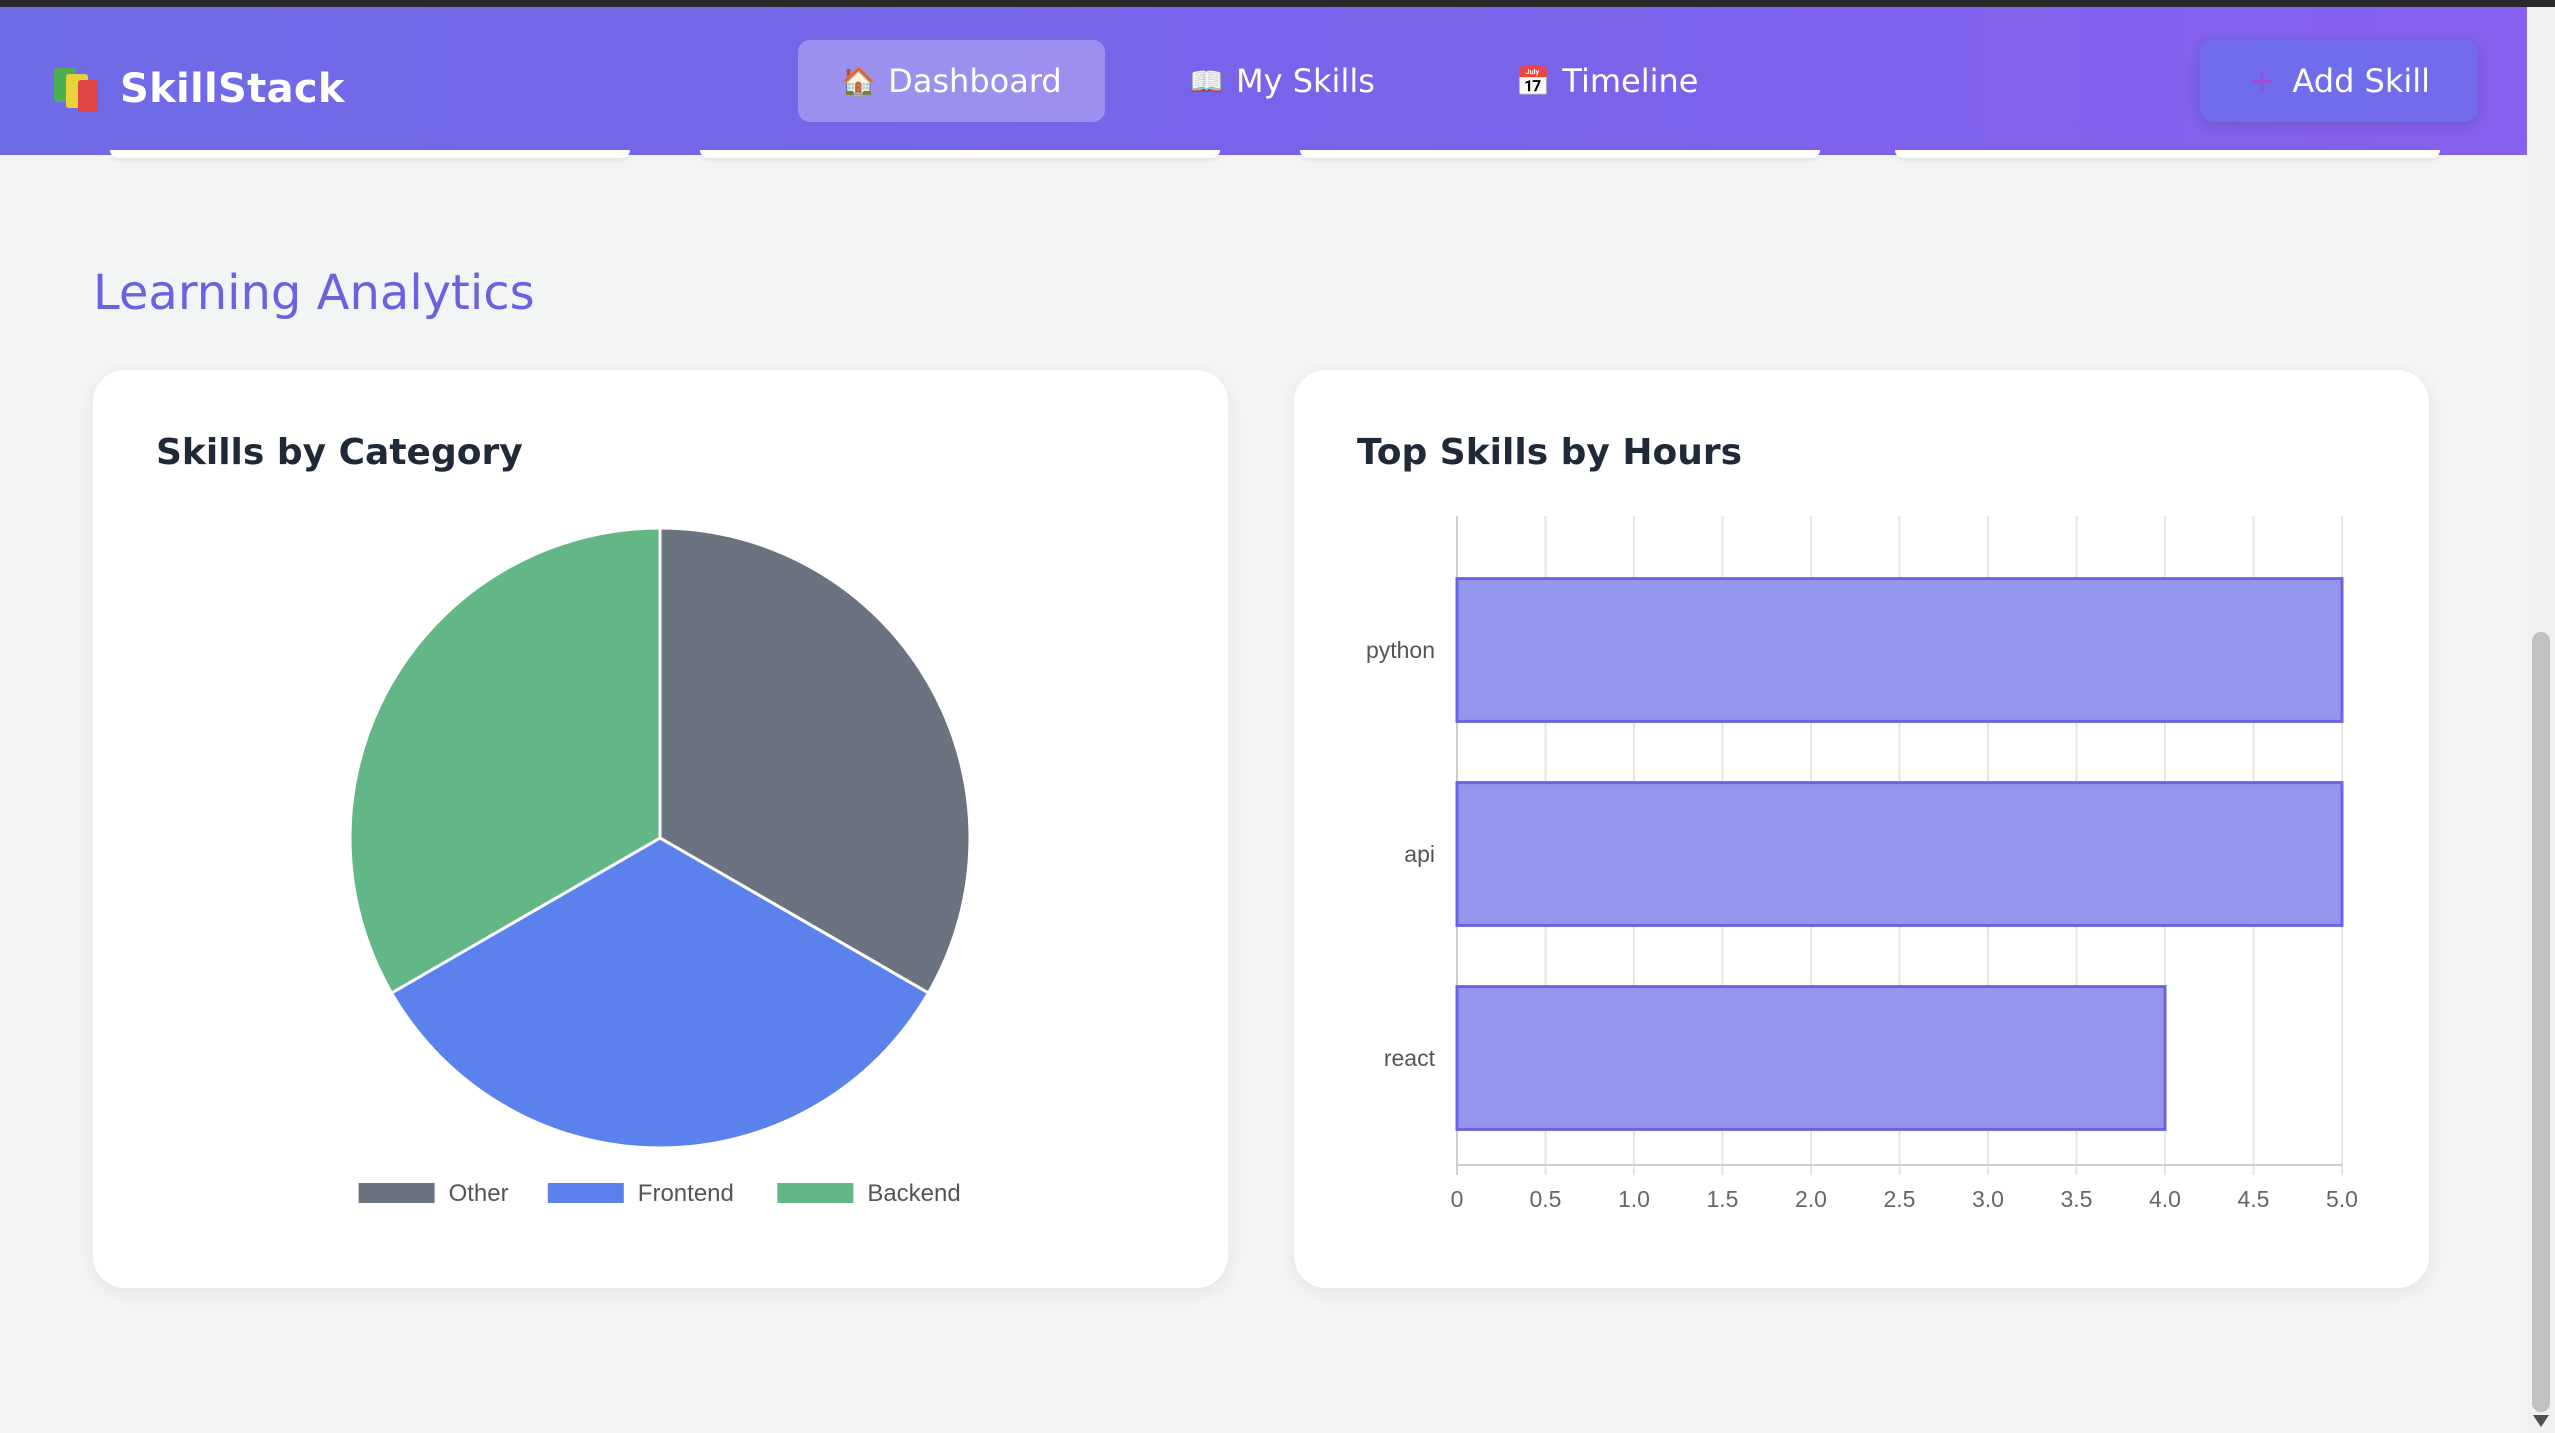 Image resolution: width=2555 pixels, height=1433 pixels. What do you see at coordinates (1634, 1199) in the screenshot?
I see `x-tick-label: 1.0` at bounding box center [1634, 1199].